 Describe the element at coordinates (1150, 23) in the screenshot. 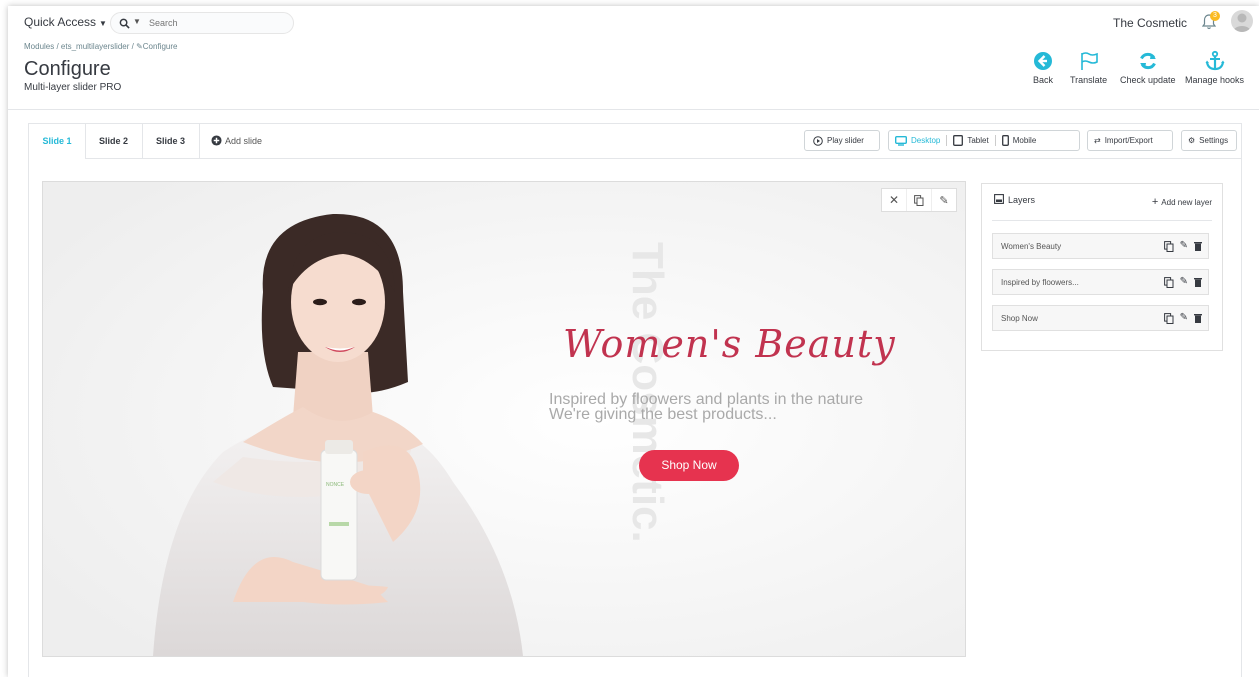

I see `shop-name-link: The Cosmetic` at that location.